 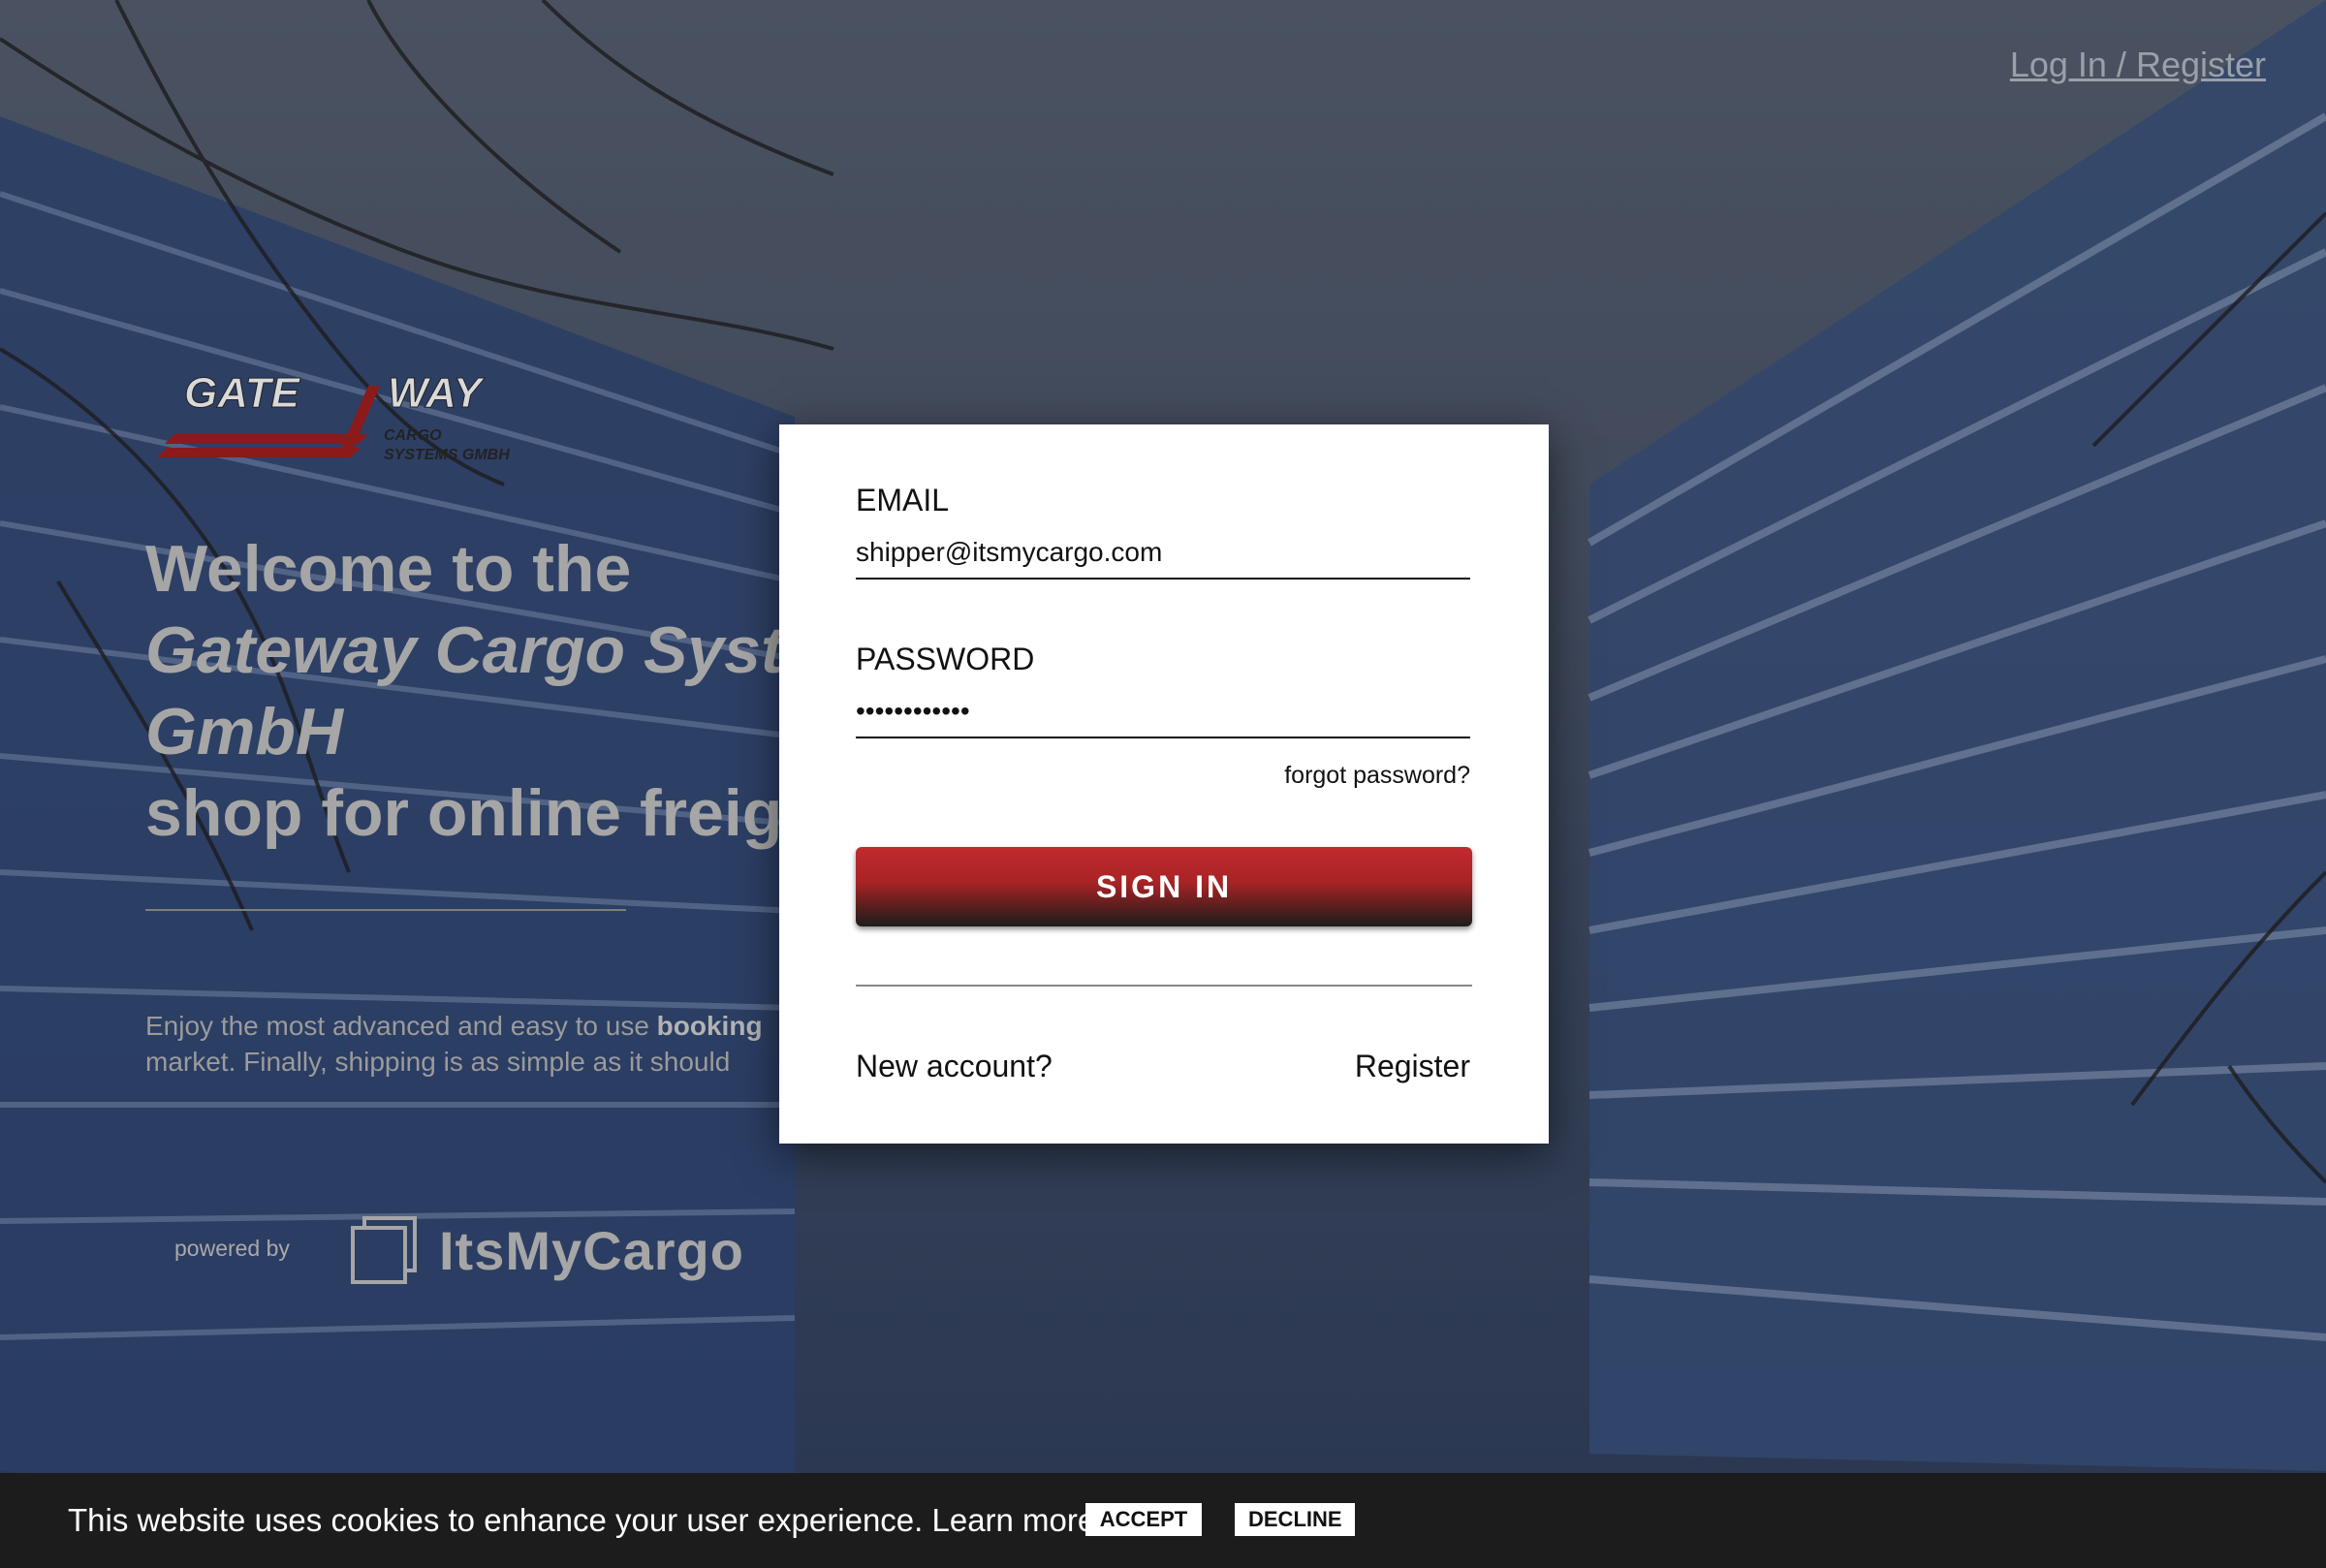 What do you see at coordinates (401, 1026) in the screenshot?
I see `tagline-prefix: Enjoy the most advanced and easy to use` at bounding box center [401, 1026].